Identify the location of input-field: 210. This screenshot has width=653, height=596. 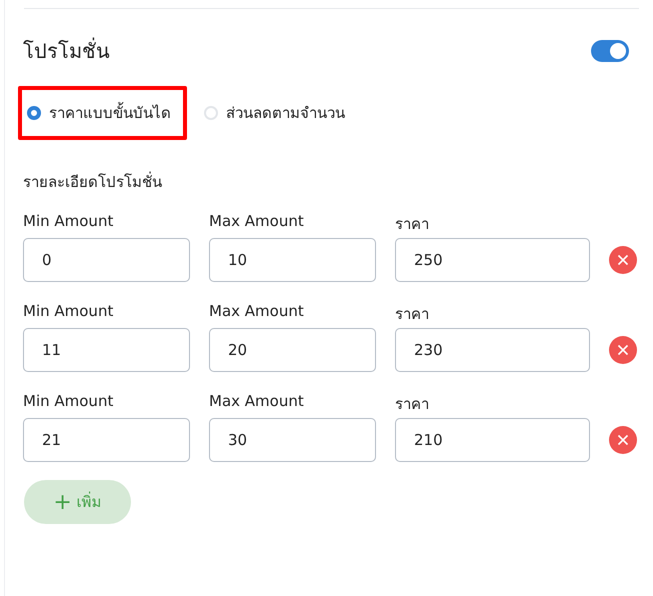
(492, 440).